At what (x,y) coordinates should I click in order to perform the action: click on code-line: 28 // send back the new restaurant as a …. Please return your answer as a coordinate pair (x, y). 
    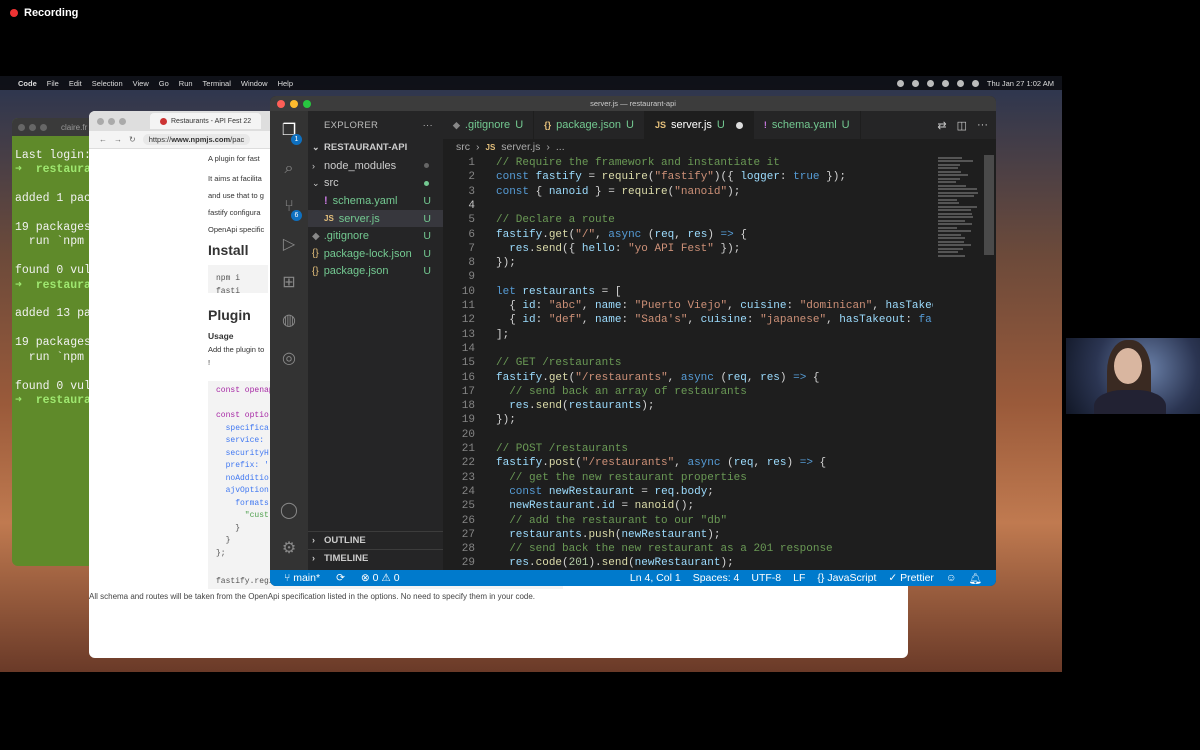
    Looking at the image, I should click on (688, 549).